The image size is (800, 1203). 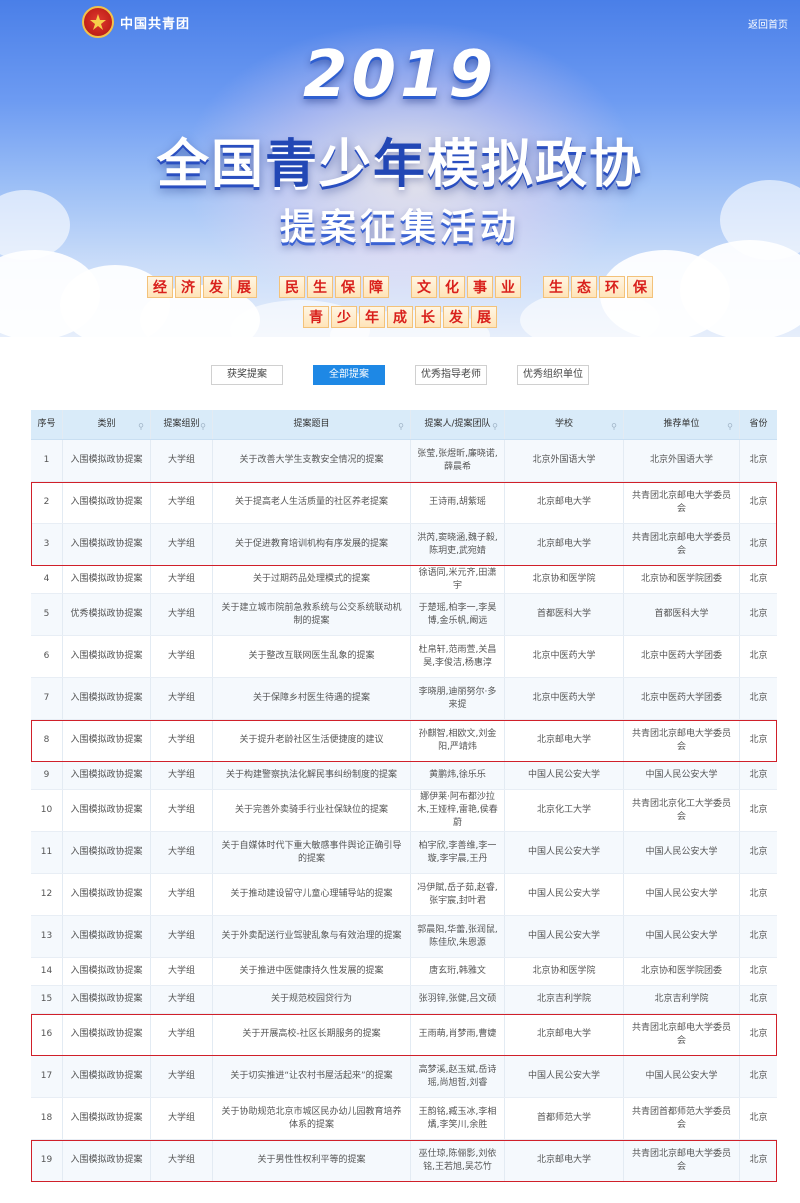 I want to click on column-header-label: 提案题目, so click(x=311, y=424).